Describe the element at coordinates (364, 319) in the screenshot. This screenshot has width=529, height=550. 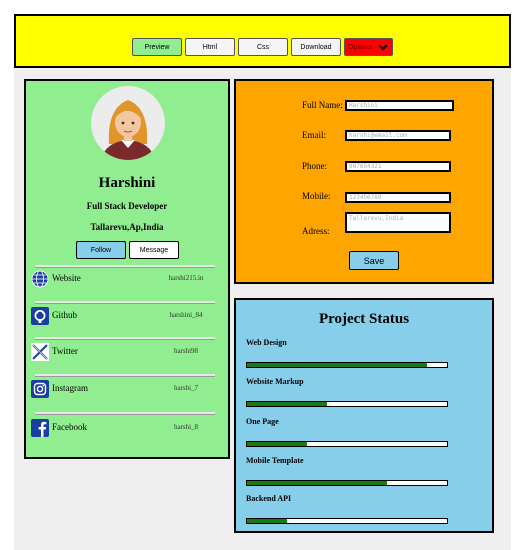
I see `project-status-title: Project Status` at that location.